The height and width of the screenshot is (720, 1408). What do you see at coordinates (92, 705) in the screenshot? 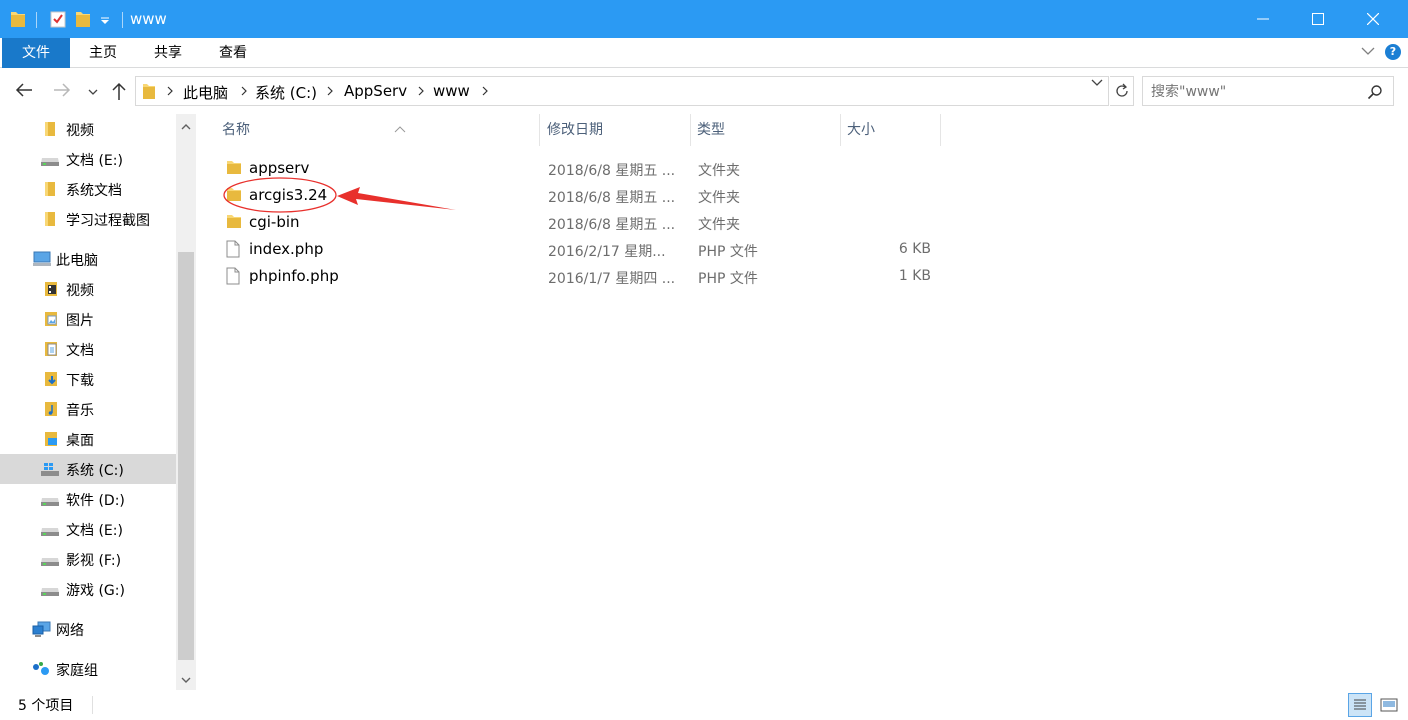
I see `status-divider` at bounding box center [92, 705].